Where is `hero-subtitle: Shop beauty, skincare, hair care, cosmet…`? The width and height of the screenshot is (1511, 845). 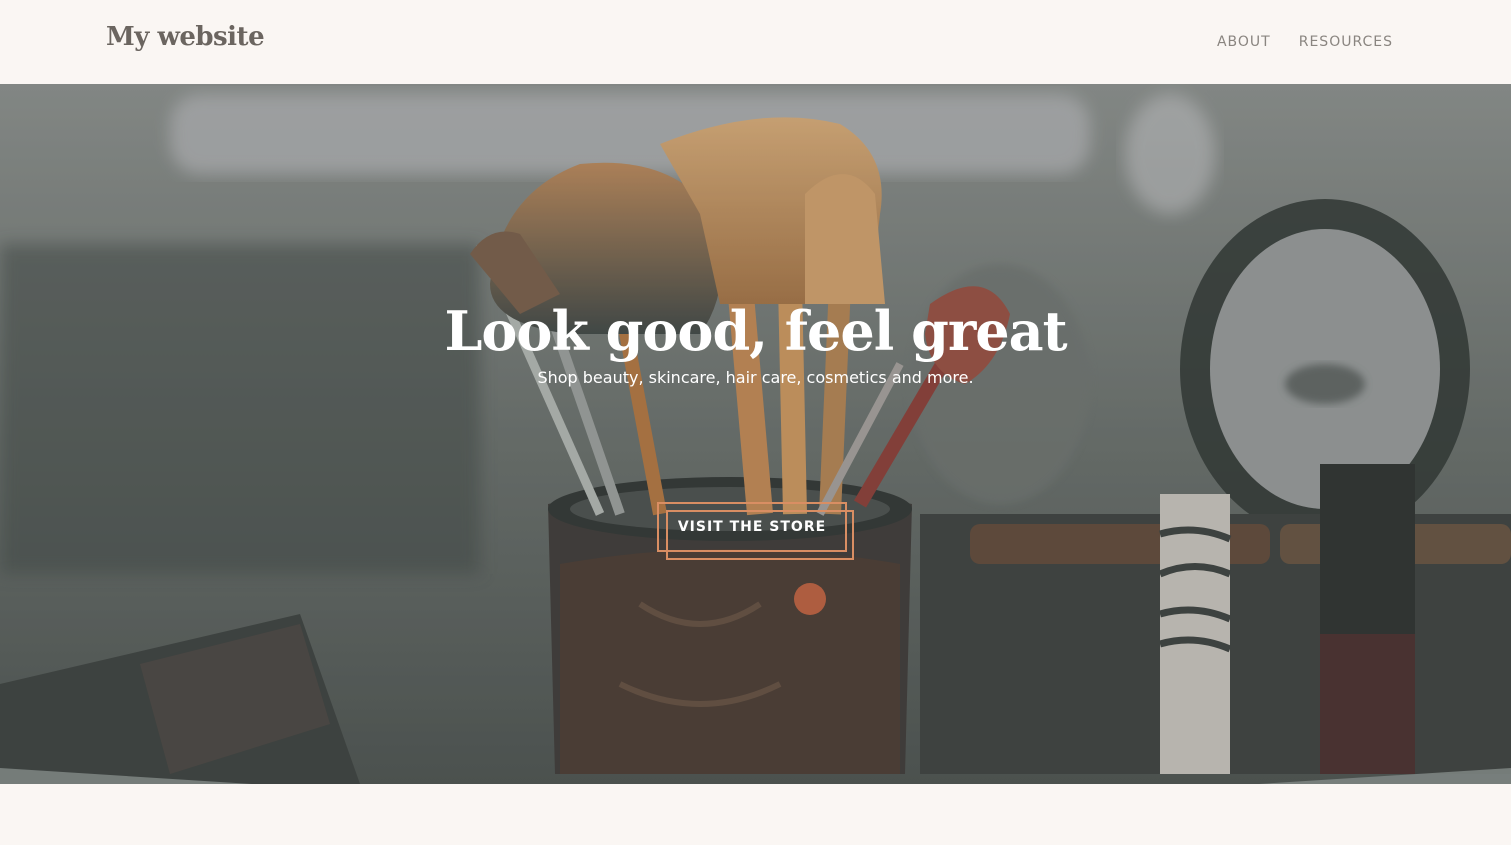 hero-subtitle: Shop beauty, skincare, hair care, cosmet… is located at coordinates (755, 377).